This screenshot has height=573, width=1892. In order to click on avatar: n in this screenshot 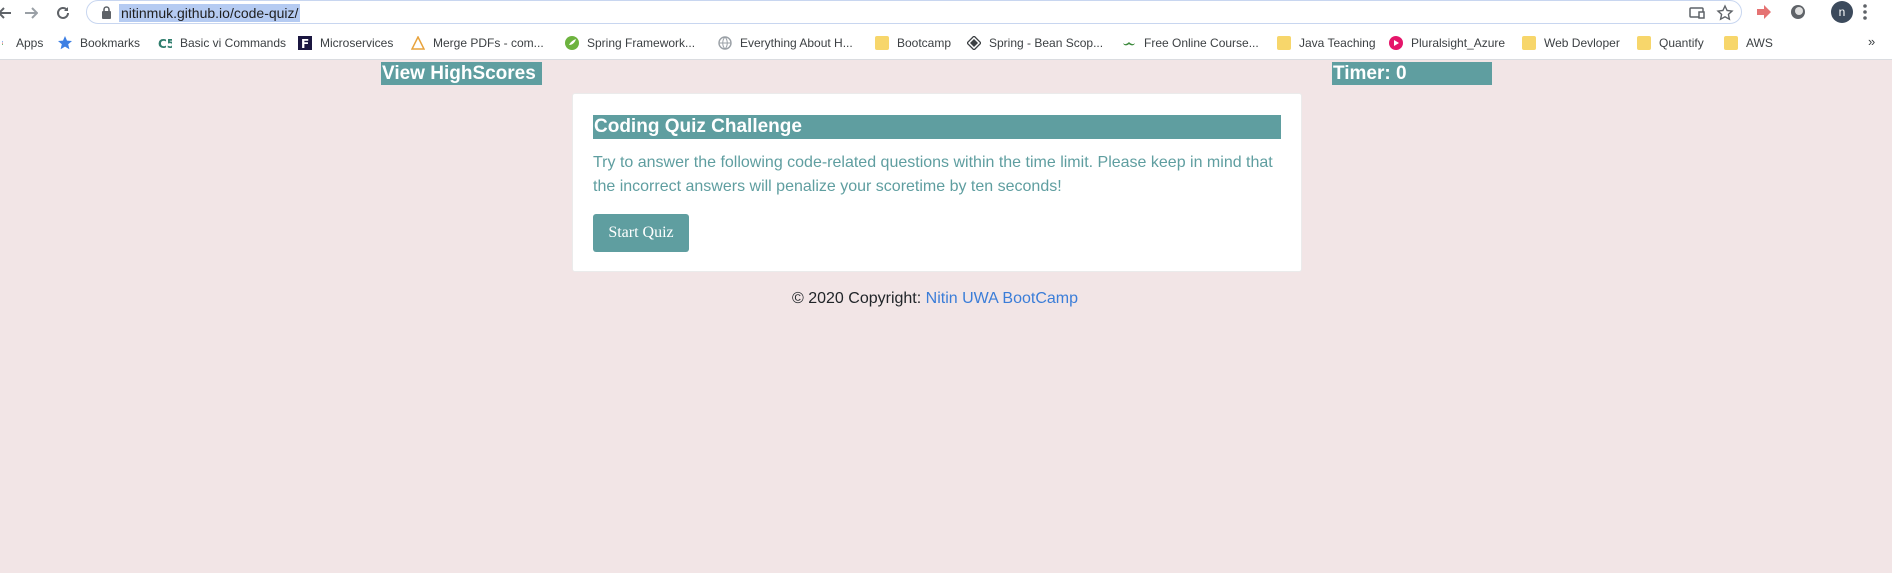, I will do `click(1842, 12)`.